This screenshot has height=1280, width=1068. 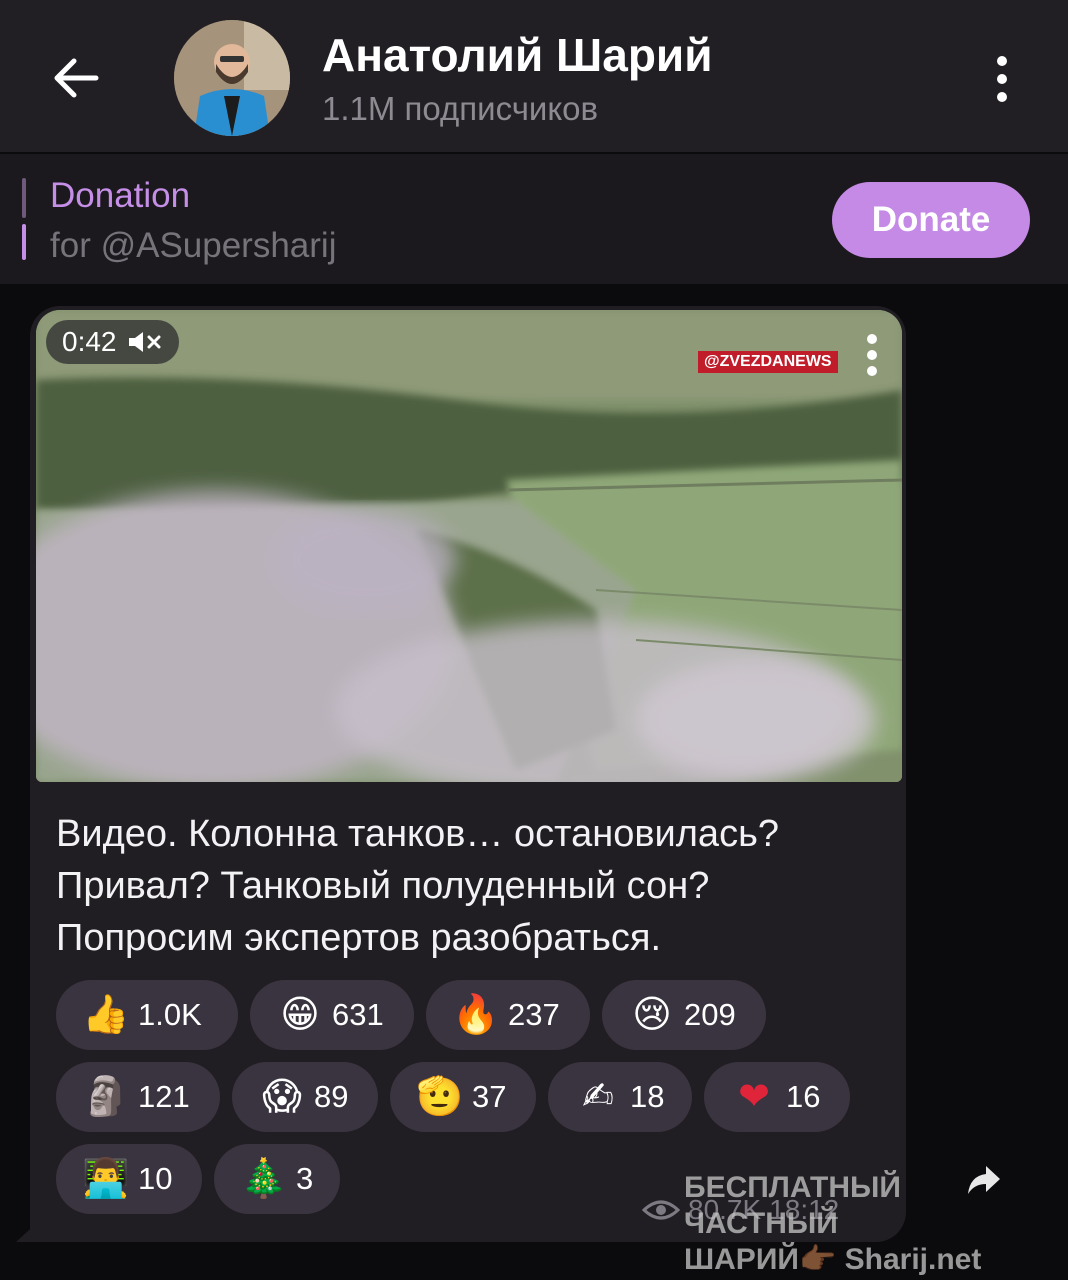 What do you see at coordinates (24, 198) in the screenshot?
I see `sponsor-accent-bar` at bounding box center [24, 198].